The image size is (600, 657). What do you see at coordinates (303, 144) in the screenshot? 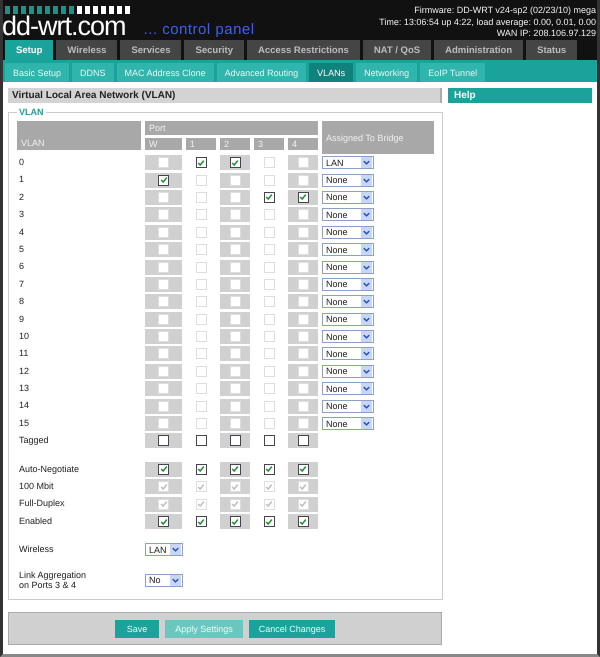
I see `column-header: 4` at bounding box center [303, 144].